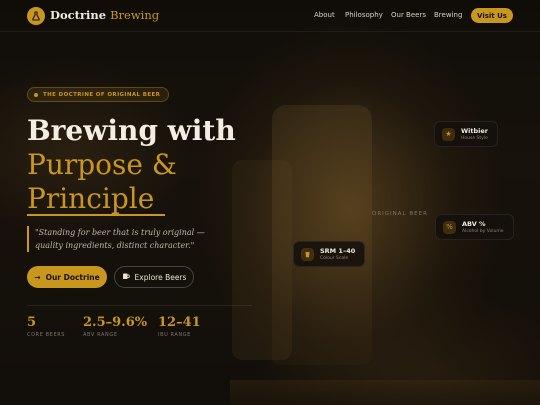  Describe the element at coordinates (102, 94) in the screenshot. I see `eyebrow-text: THE DOCTRINE OF ORIGINAL BEER` at that location.